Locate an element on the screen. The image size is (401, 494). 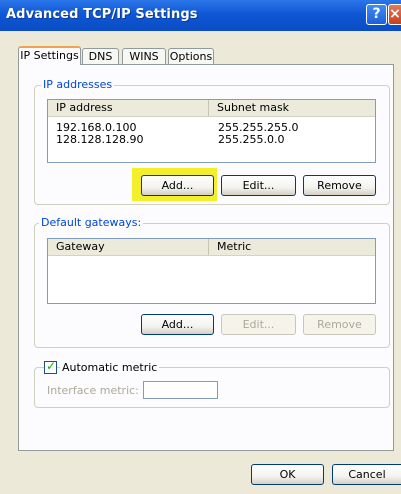
automatic-metric-checkbox: ✓ is located at coordinates (50, 366).